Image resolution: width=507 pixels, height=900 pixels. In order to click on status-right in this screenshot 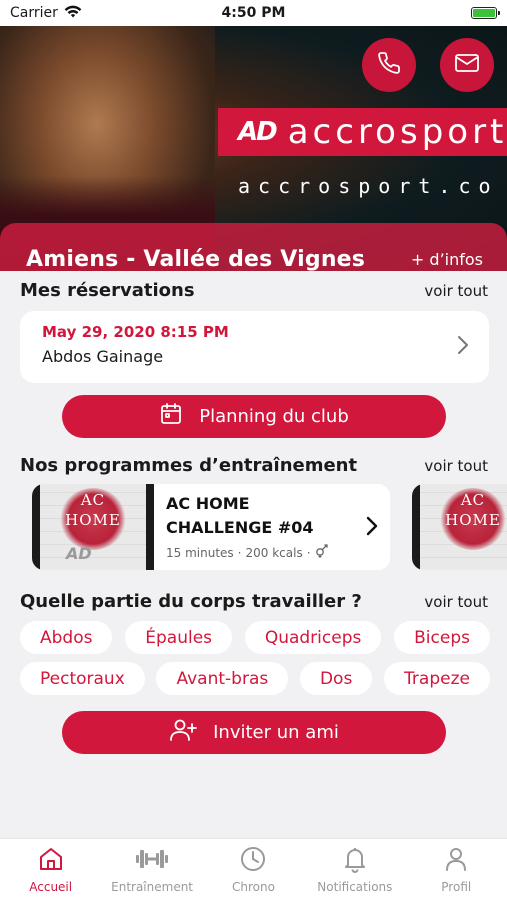, I will do `click(423, 13)`.